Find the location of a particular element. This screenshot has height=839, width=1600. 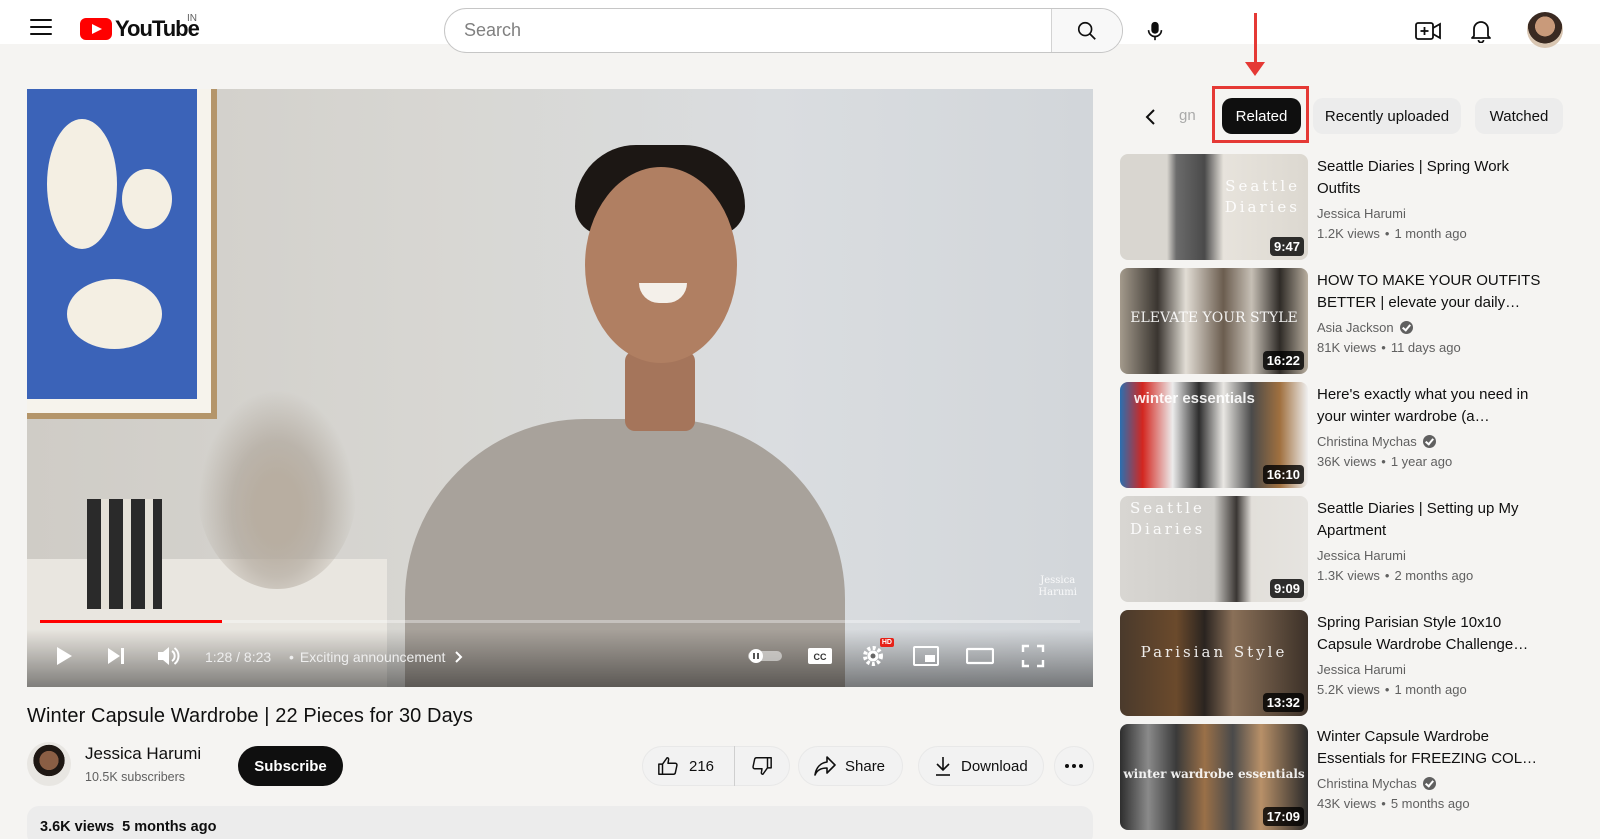

search-box is located at coordinates (783, 30).